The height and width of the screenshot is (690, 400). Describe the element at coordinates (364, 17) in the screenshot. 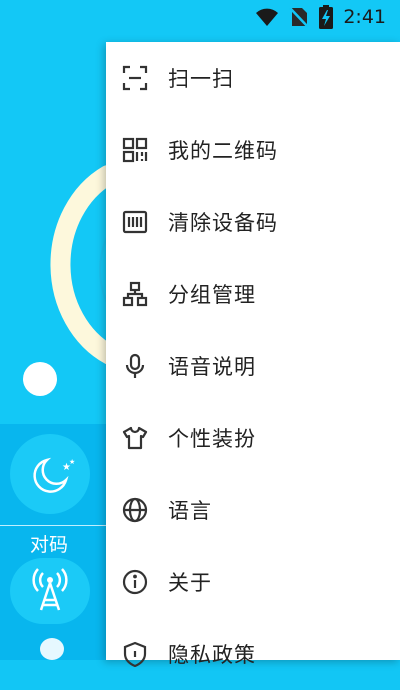

I see `clock: 2:41` at that location.